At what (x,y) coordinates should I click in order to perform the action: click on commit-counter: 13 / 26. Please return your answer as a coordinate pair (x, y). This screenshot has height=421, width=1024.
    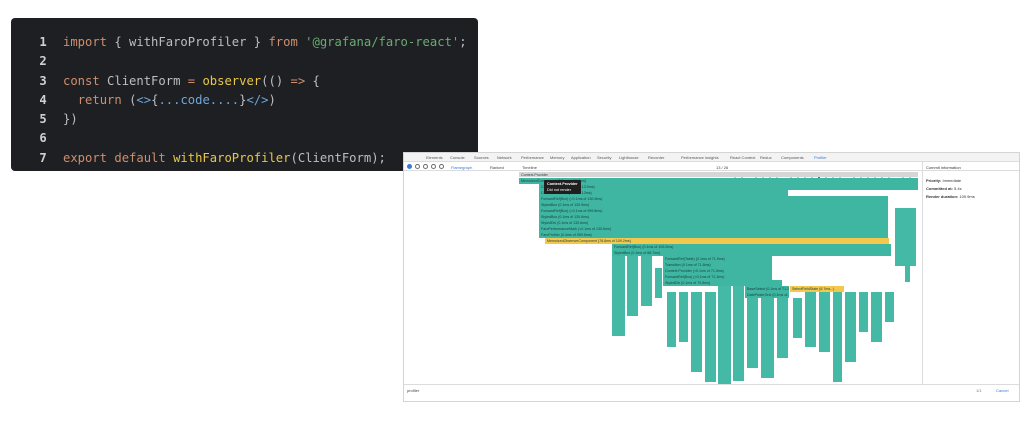
    Looking at the image, I should click on (722, 167).